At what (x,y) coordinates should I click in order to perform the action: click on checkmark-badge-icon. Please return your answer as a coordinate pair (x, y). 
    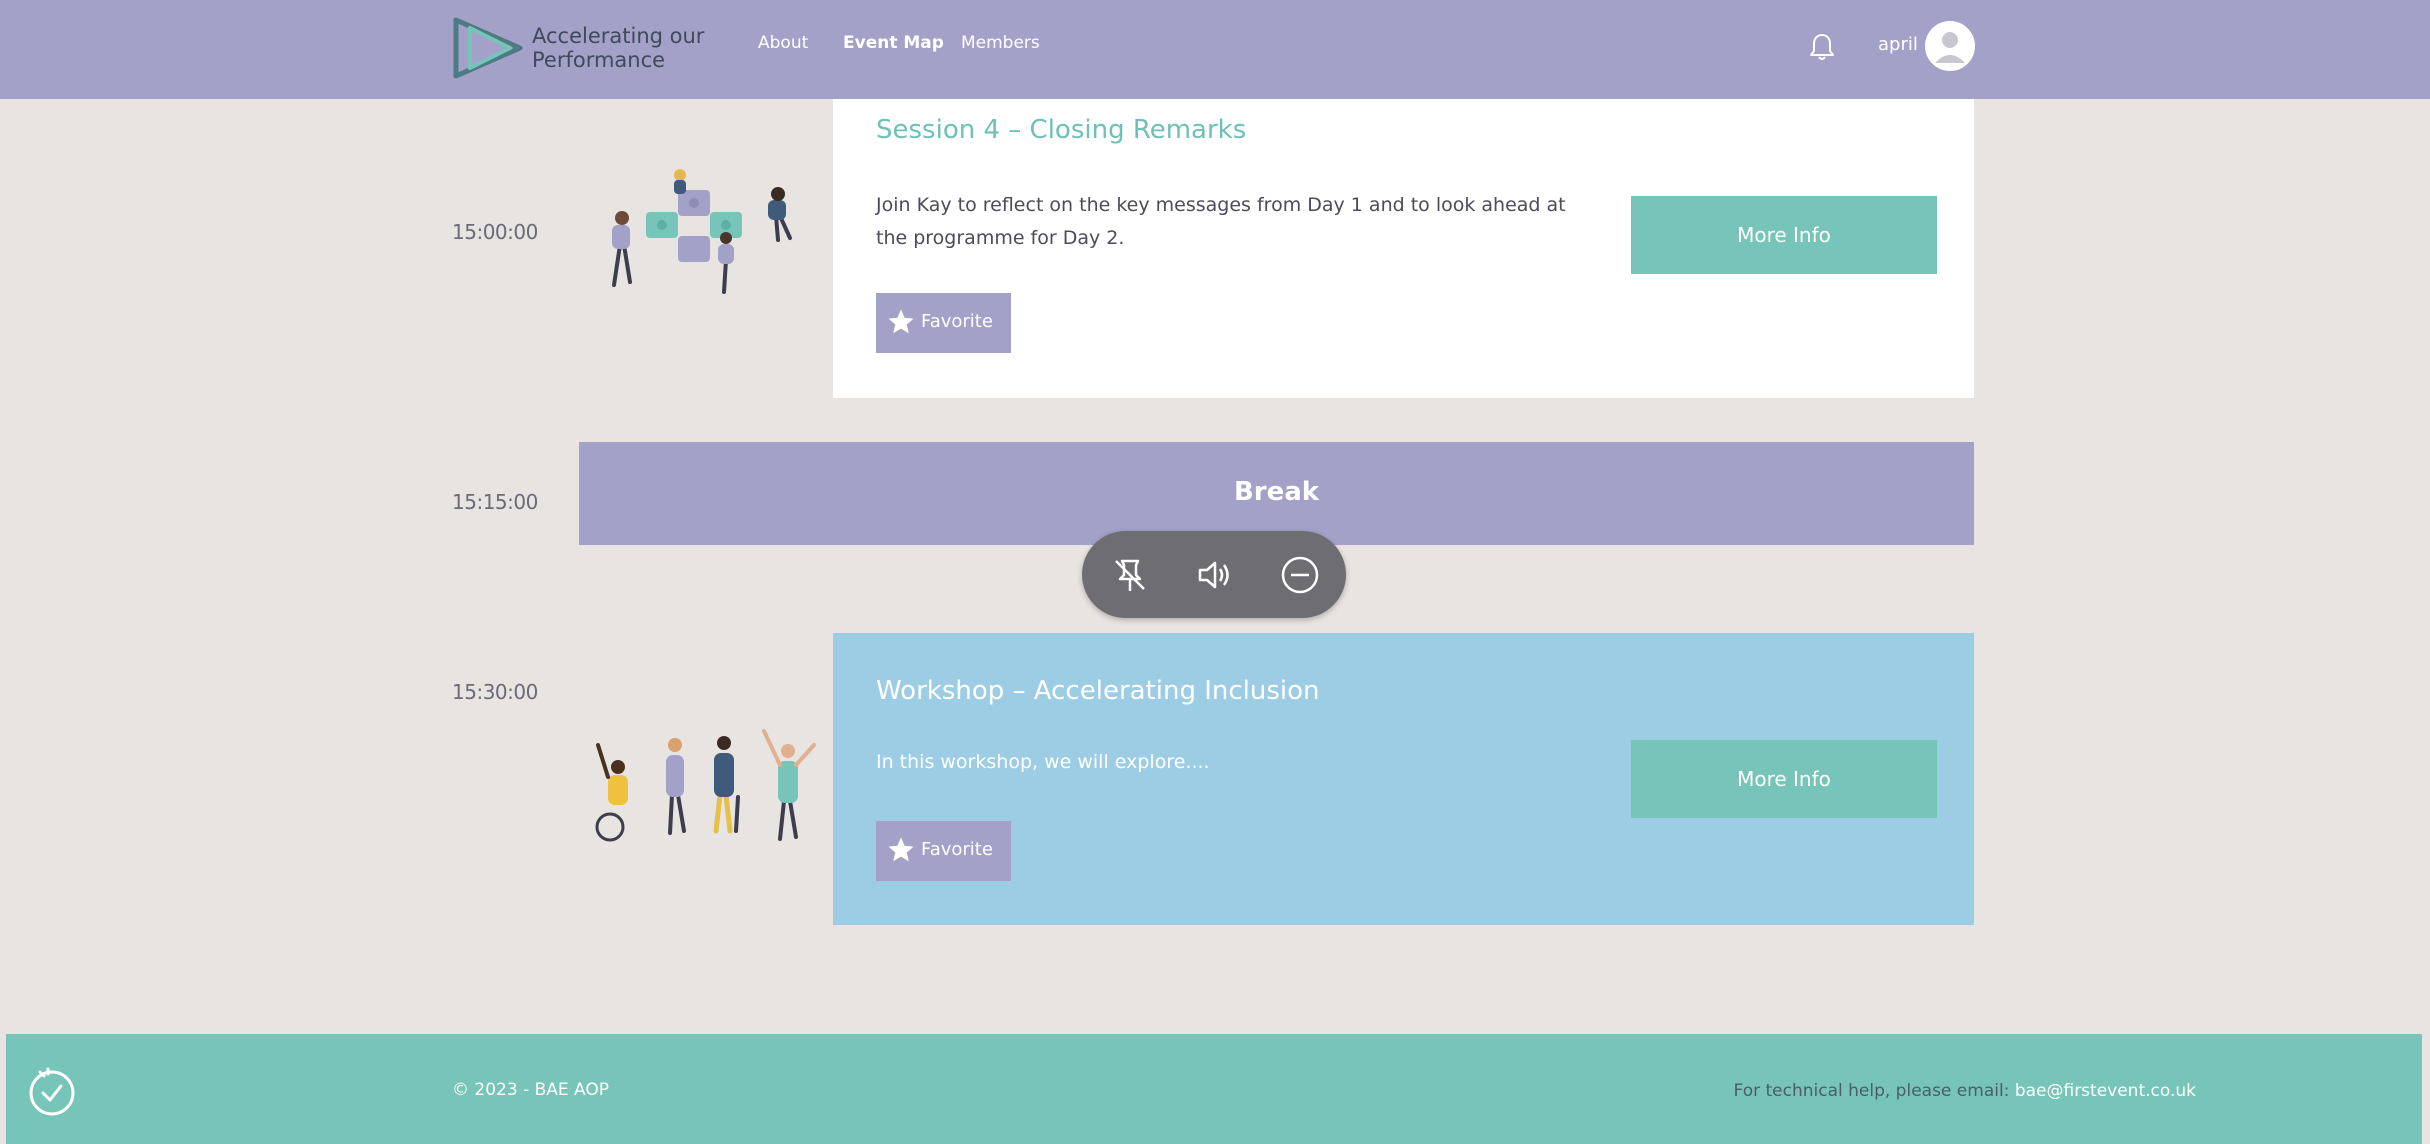
    Looking at the image, I should click on (52, 1092).